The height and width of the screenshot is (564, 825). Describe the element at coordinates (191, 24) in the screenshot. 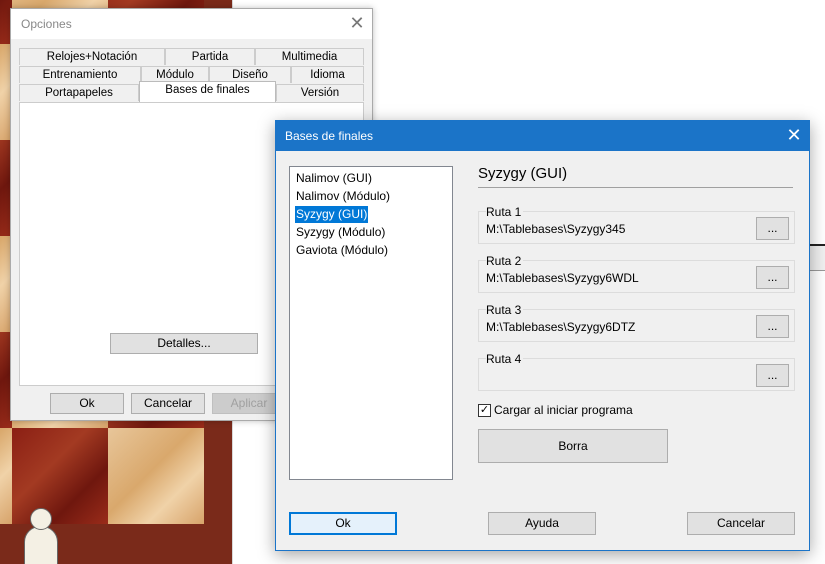

I see `options-titlebar: Opciones ✕` at that location.